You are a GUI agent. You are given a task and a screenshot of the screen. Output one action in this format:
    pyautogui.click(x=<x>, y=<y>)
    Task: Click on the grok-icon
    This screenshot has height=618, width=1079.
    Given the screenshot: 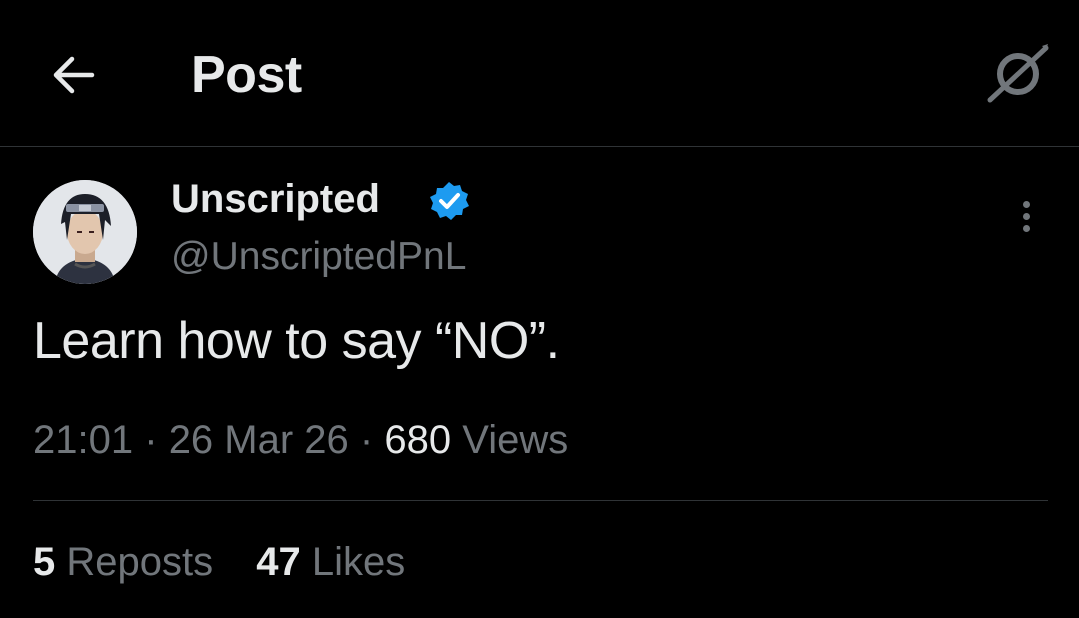 What is the action you would take?
    pyautogui.click(x=1017, y=74)
    